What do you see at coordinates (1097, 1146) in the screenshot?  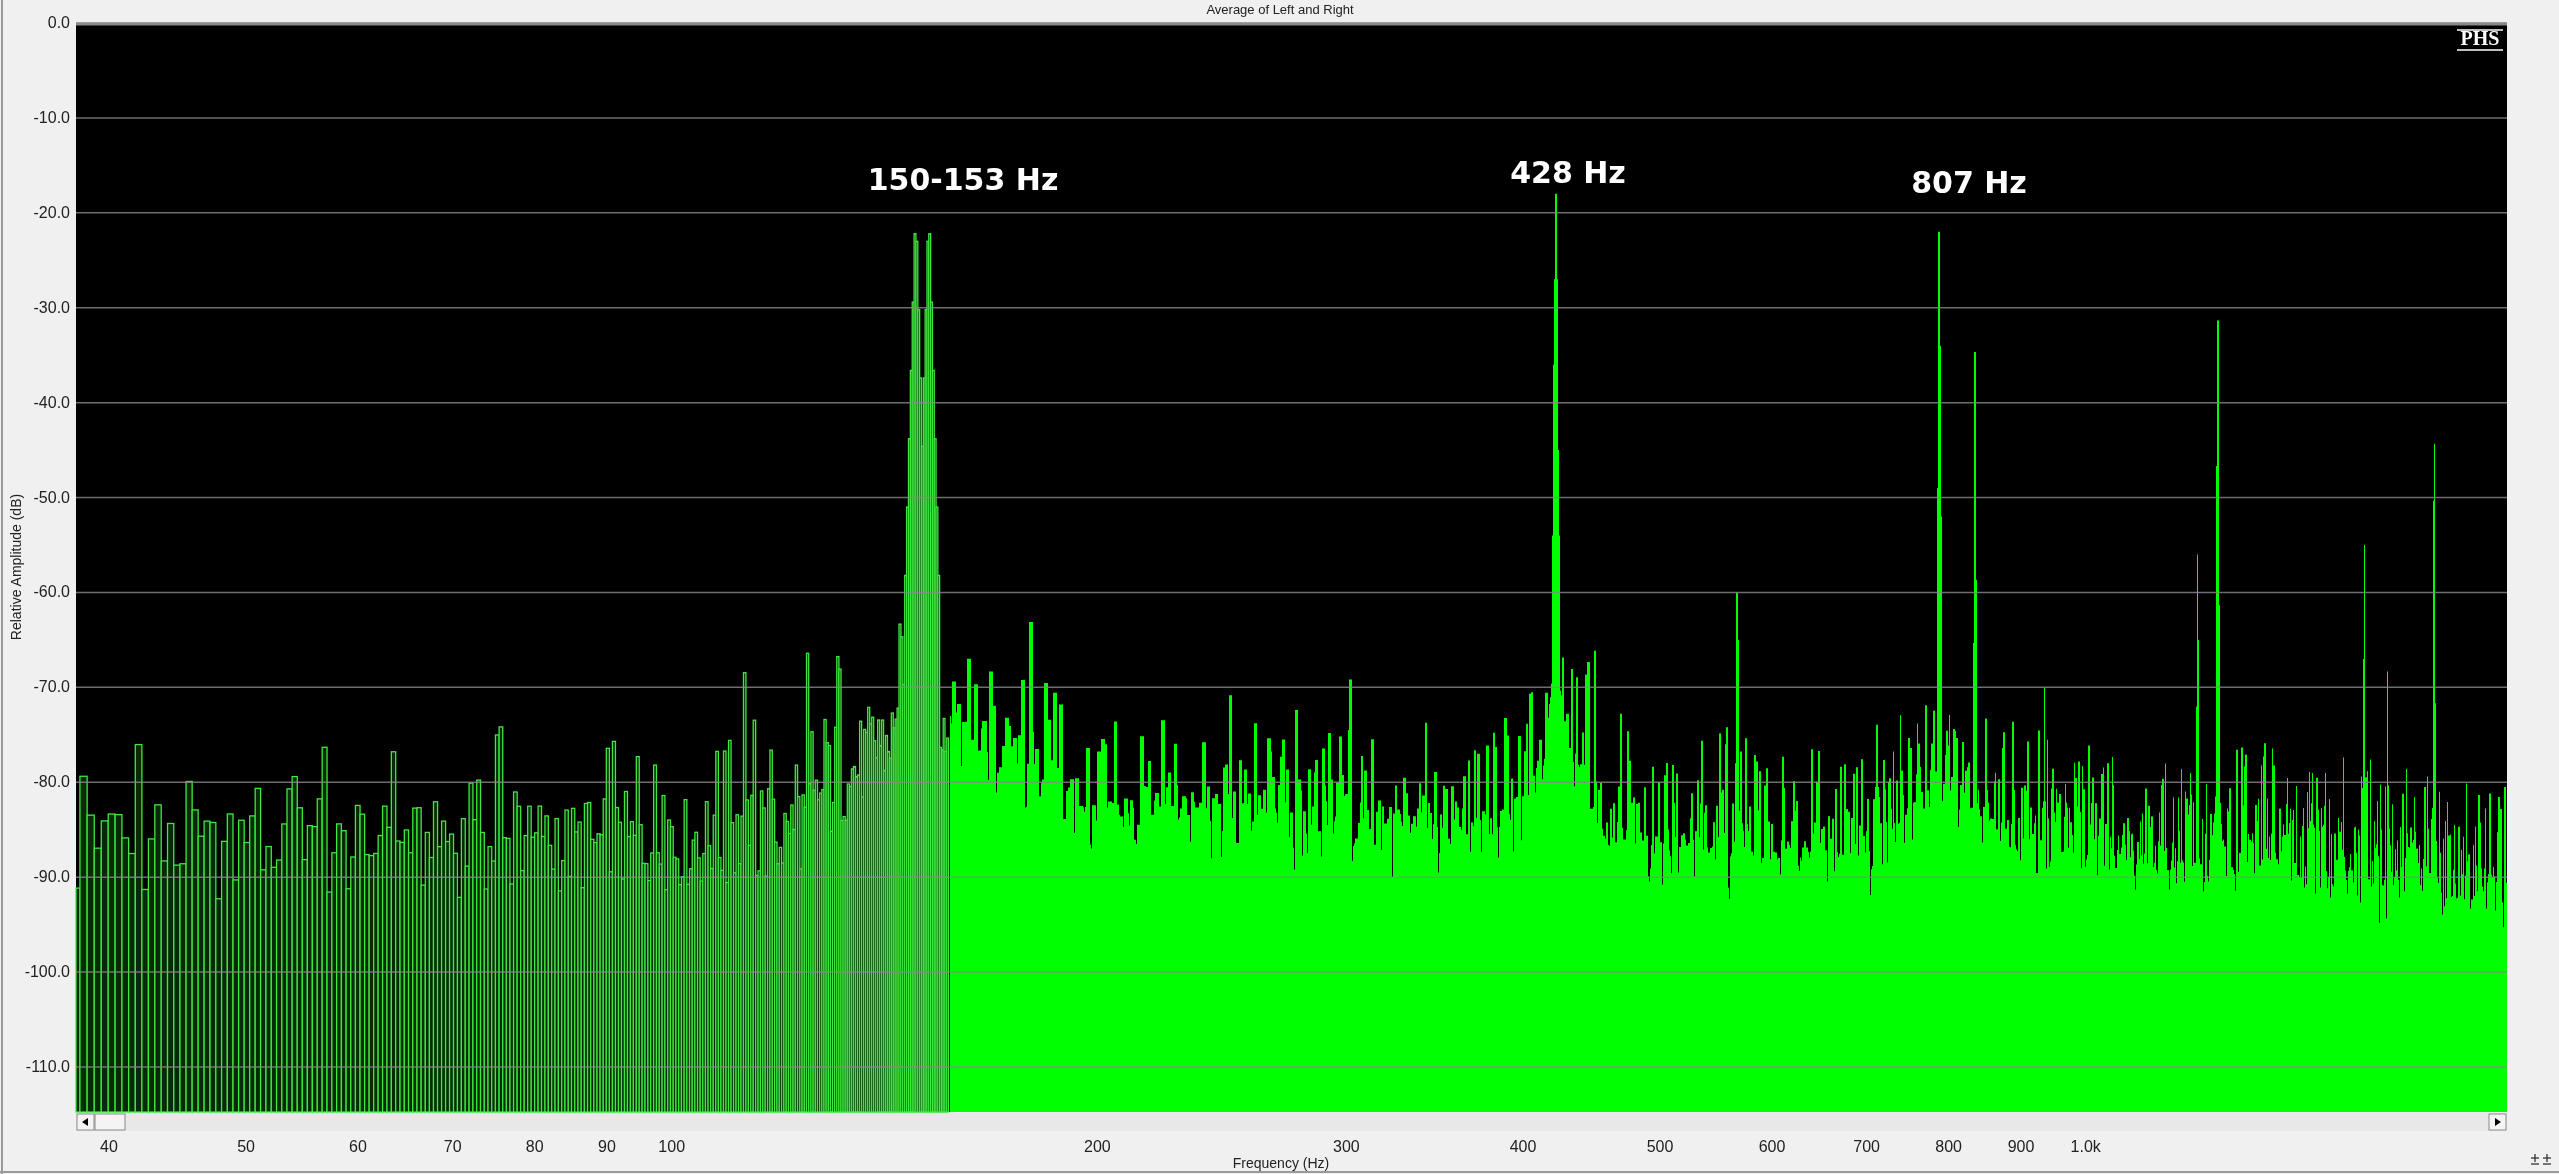 I see `axis-tick-label: 200` at bounding box center [1097, 1146].